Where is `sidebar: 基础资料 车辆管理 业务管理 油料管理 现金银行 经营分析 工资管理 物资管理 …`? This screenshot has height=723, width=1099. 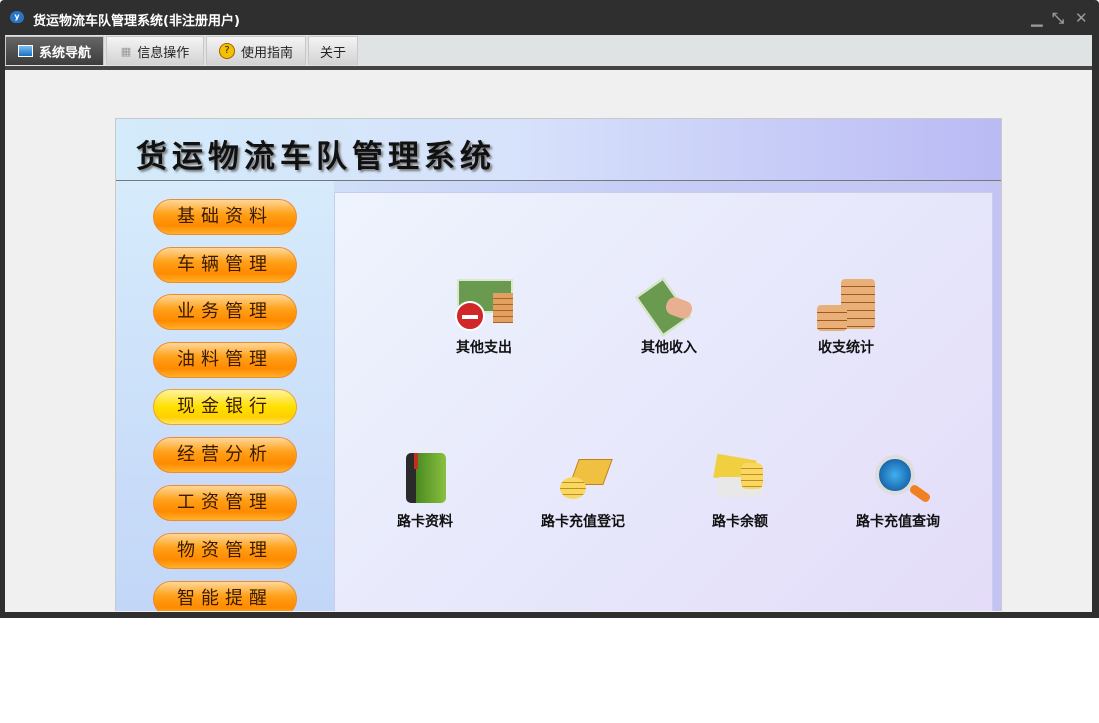
sidebar: 基础资料 车辆管理 业务管理 油料管理 现金银行 经营分析 工资管理 物资管理 … is located at coordinates (225, 396).